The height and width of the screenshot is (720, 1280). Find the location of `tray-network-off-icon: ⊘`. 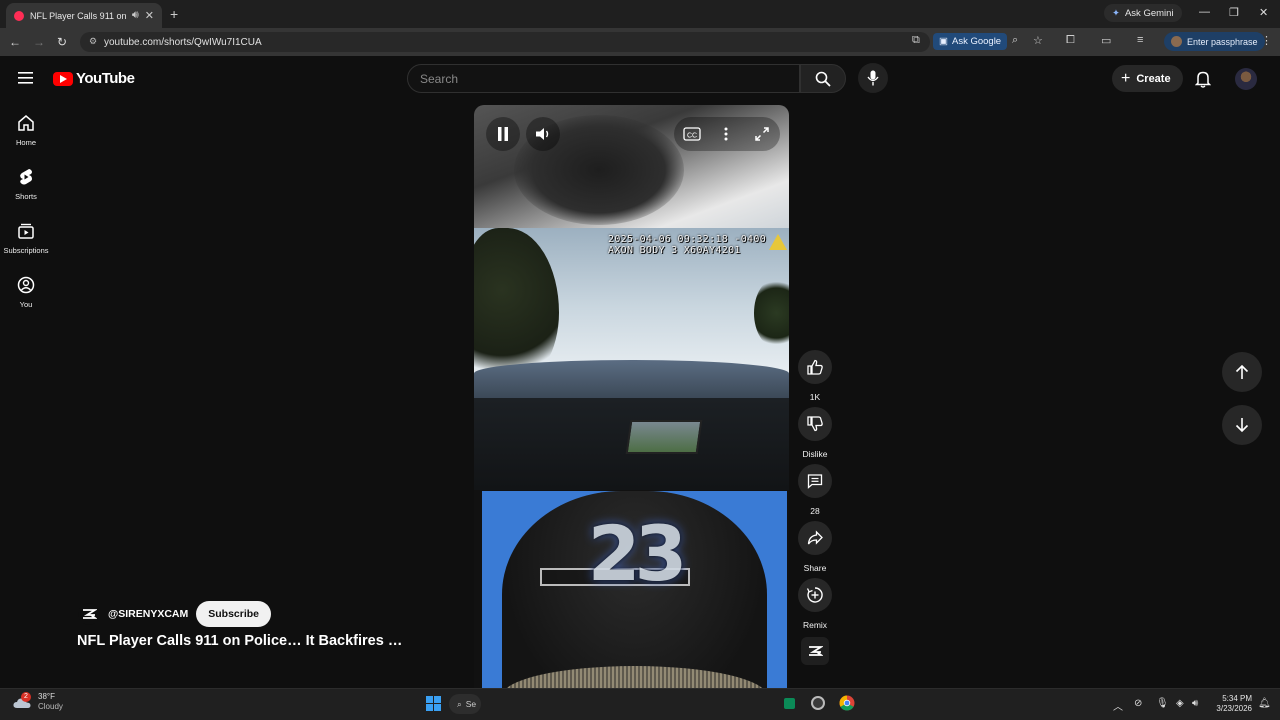

tray-network-off-icon: ⊘ is located at coordinates (1138, 703).